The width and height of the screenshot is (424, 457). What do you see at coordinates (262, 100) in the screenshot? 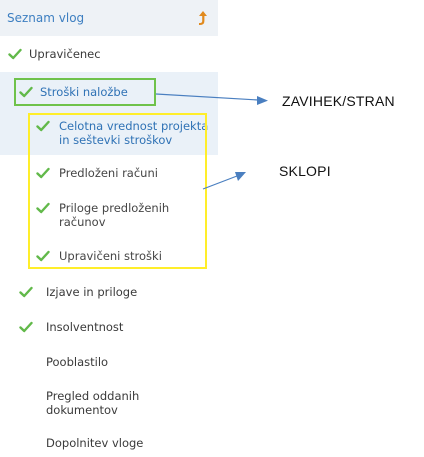
I see `tab-annotation-arrowhead` at bounding box center [262, 100].